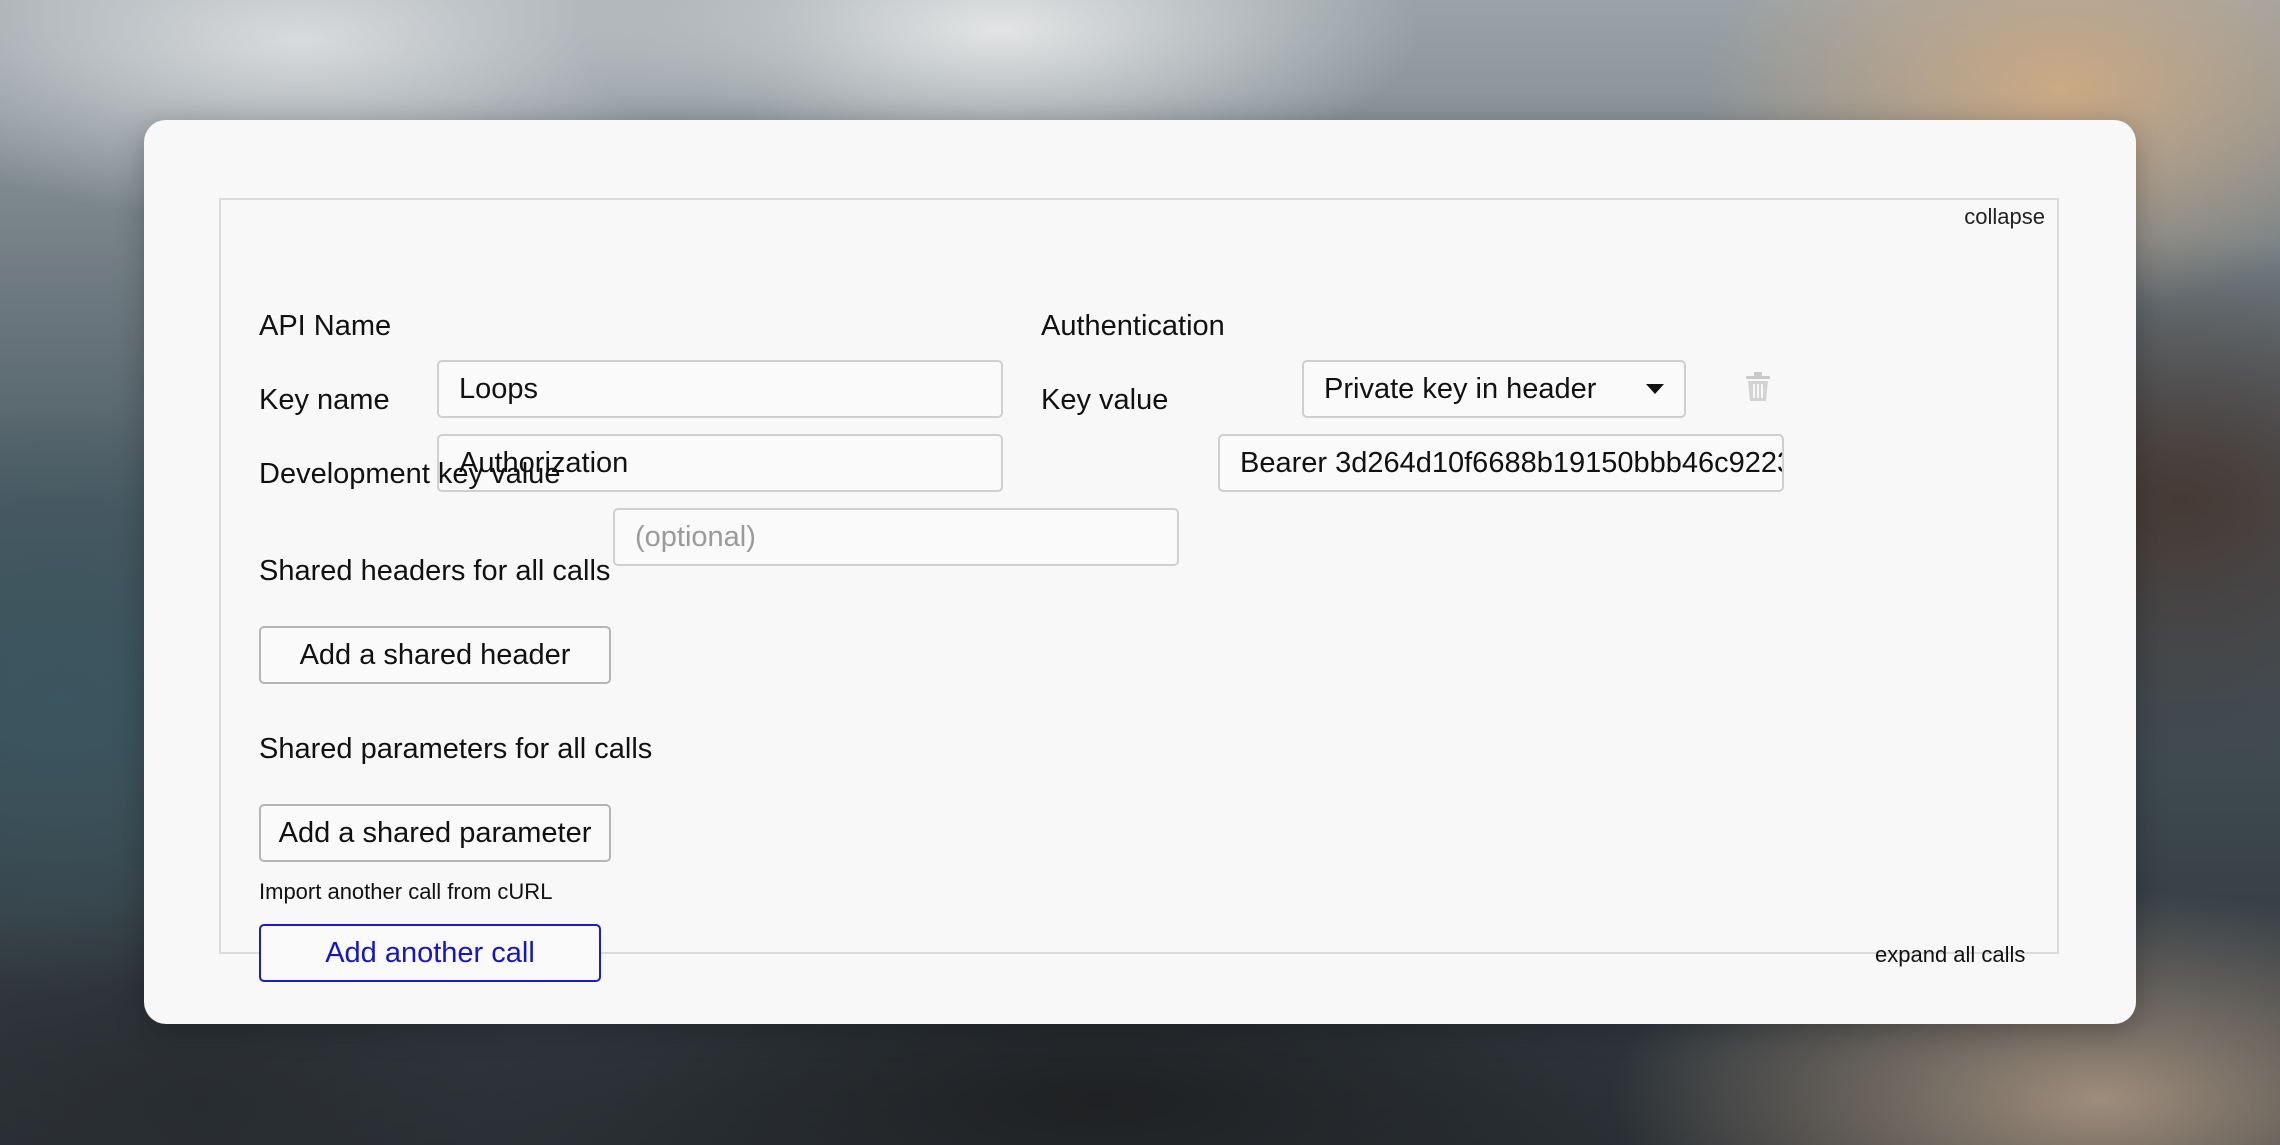 Image resolution: width=2280 pixels, height=1145 pixels. I want to click on add-another-call-button: Add another call, so click(430, 953).